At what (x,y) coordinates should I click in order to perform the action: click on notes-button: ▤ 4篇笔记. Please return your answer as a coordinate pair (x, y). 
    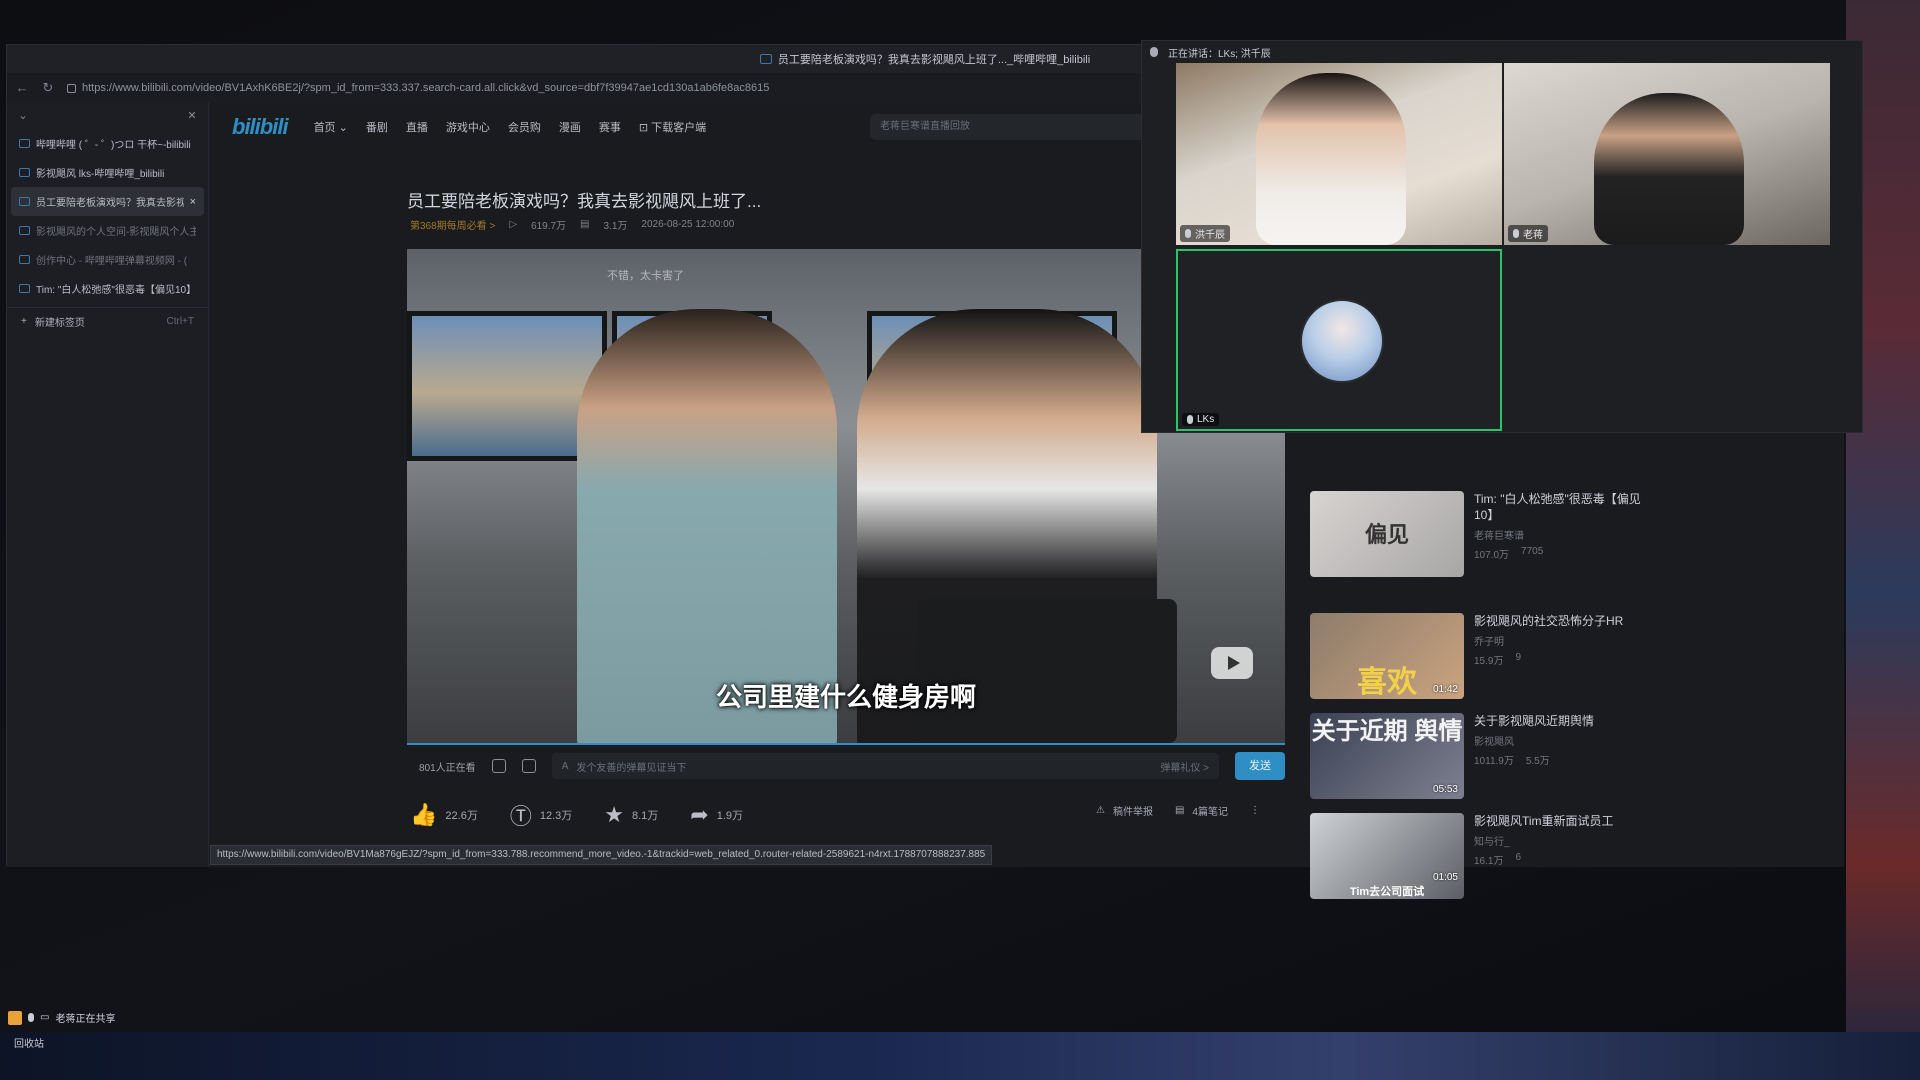
    Looking at the image, I should click on (1201, 810).